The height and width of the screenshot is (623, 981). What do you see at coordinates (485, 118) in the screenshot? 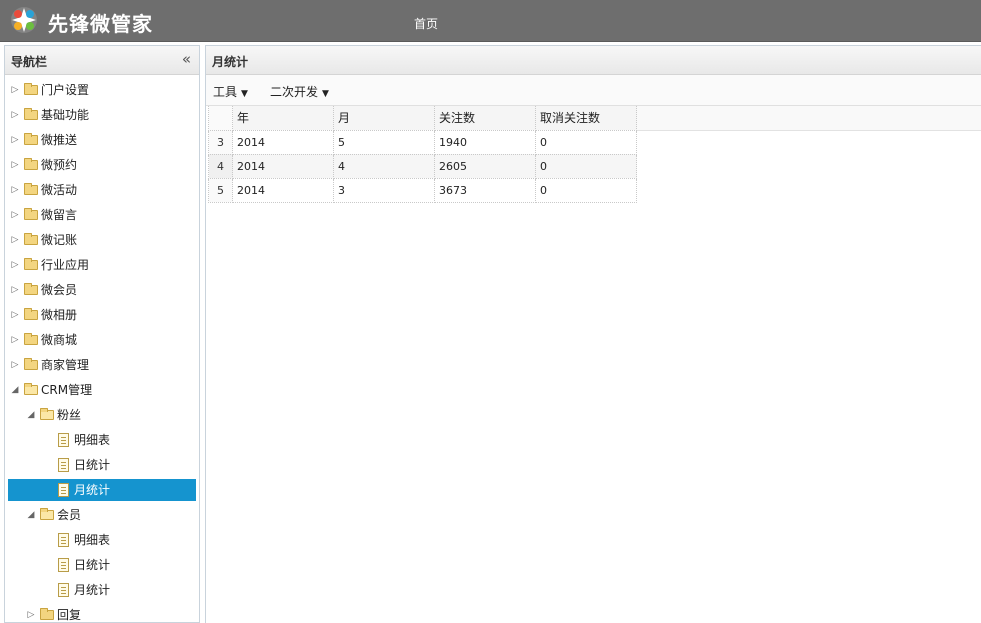
I see `column-header-follows: 关注数` at bounding box center [485, 118].